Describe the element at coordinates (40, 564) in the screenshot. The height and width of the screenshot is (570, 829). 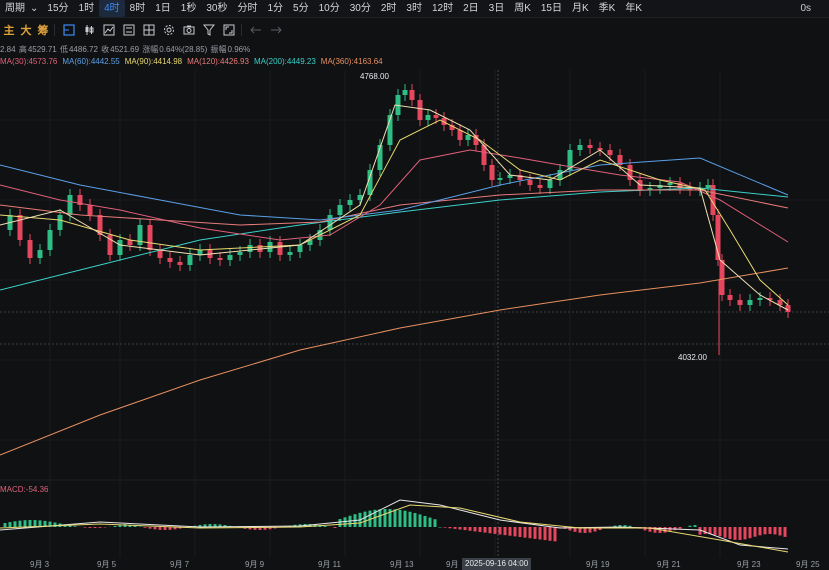
I see `time-tick: 9月 3` at that location.